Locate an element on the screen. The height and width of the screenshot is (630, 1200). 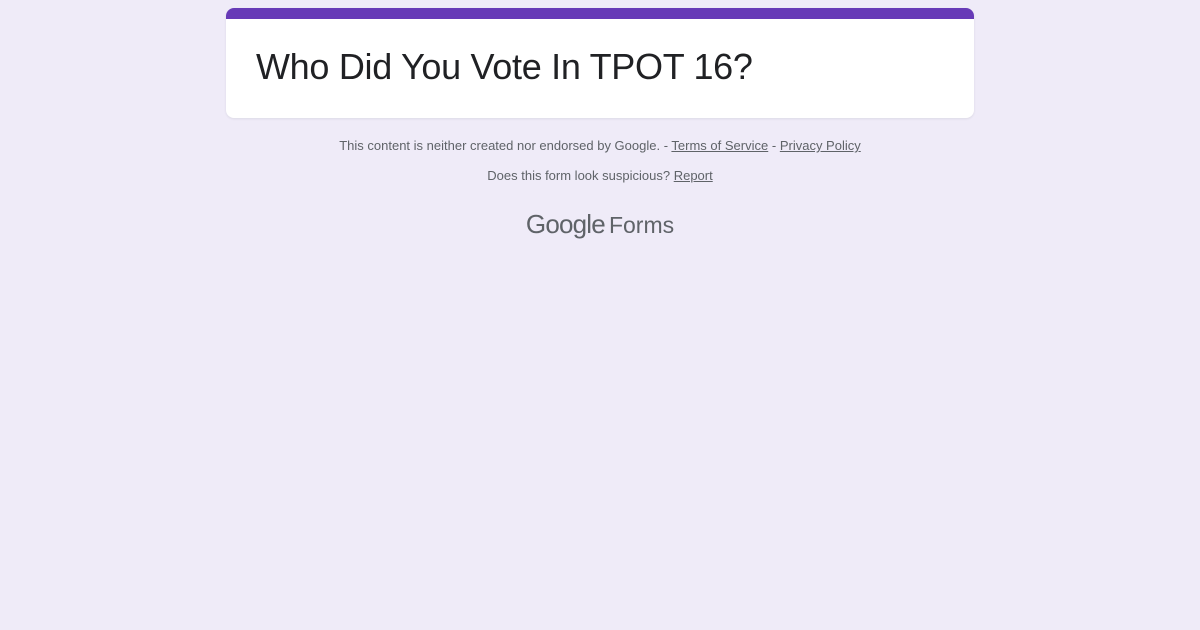
report-form-row: Does this form look suspicious? Report is located at coordinates (600, 176).